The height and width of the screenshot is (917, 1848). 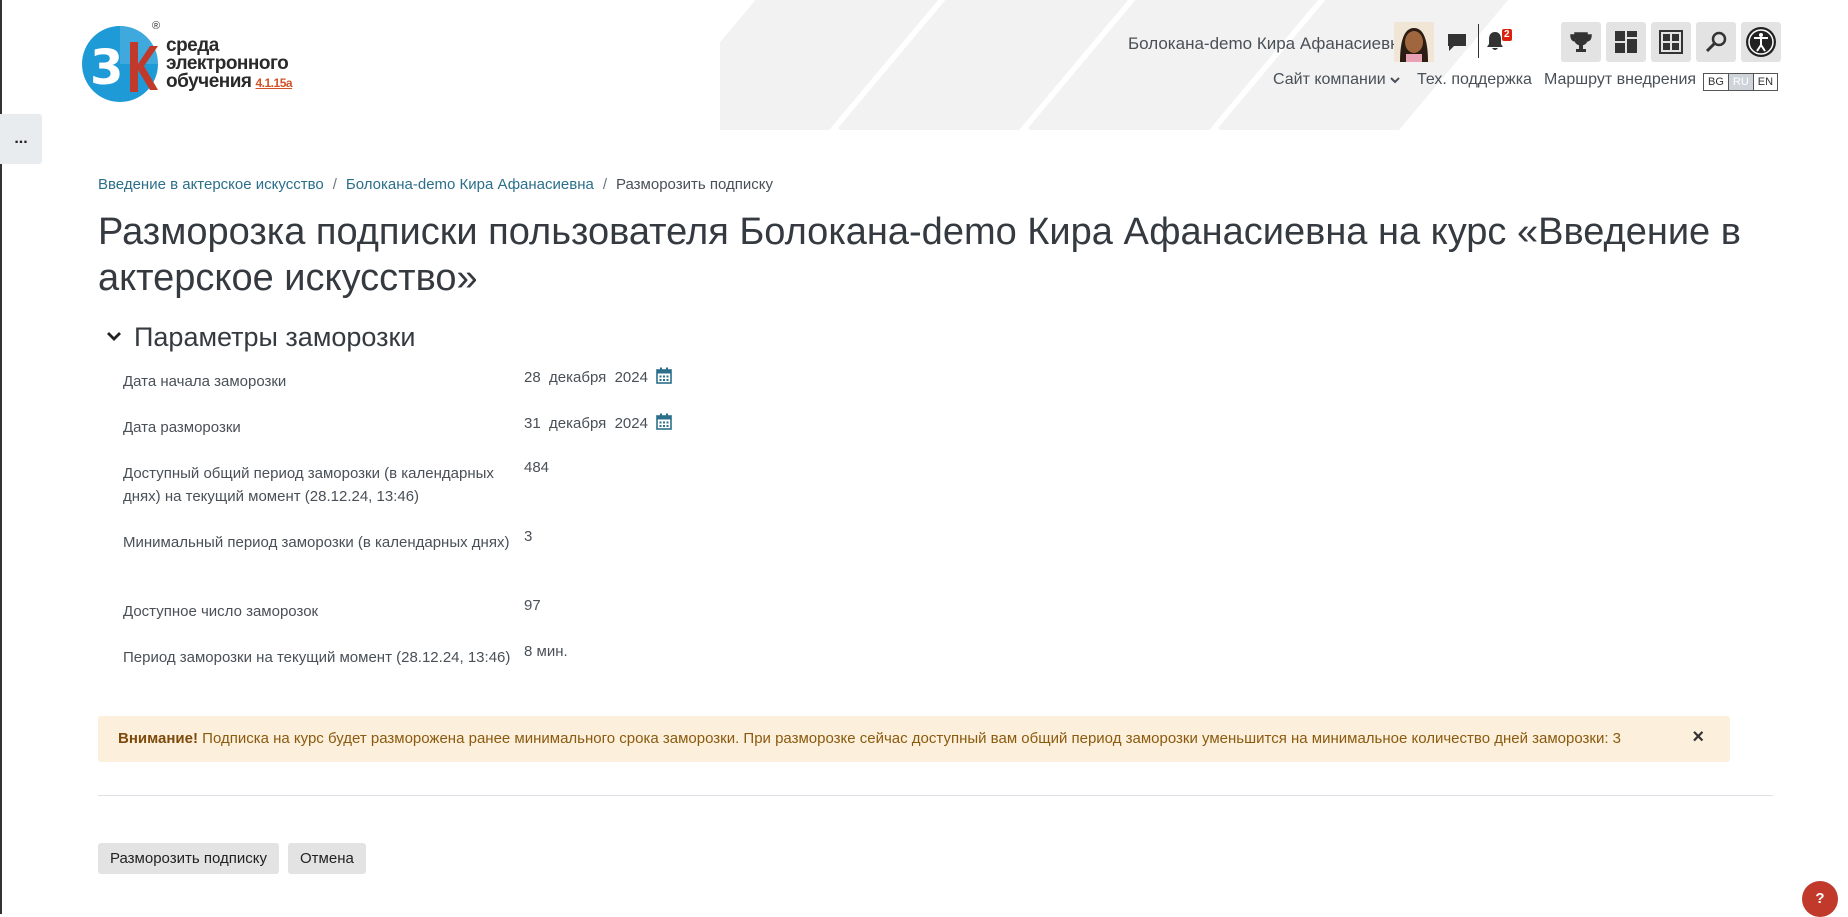 What do you see at coordinates (1716, 82) in the screenshot?
I see `lang-bg: BG` at bounding box center [1716, 82].